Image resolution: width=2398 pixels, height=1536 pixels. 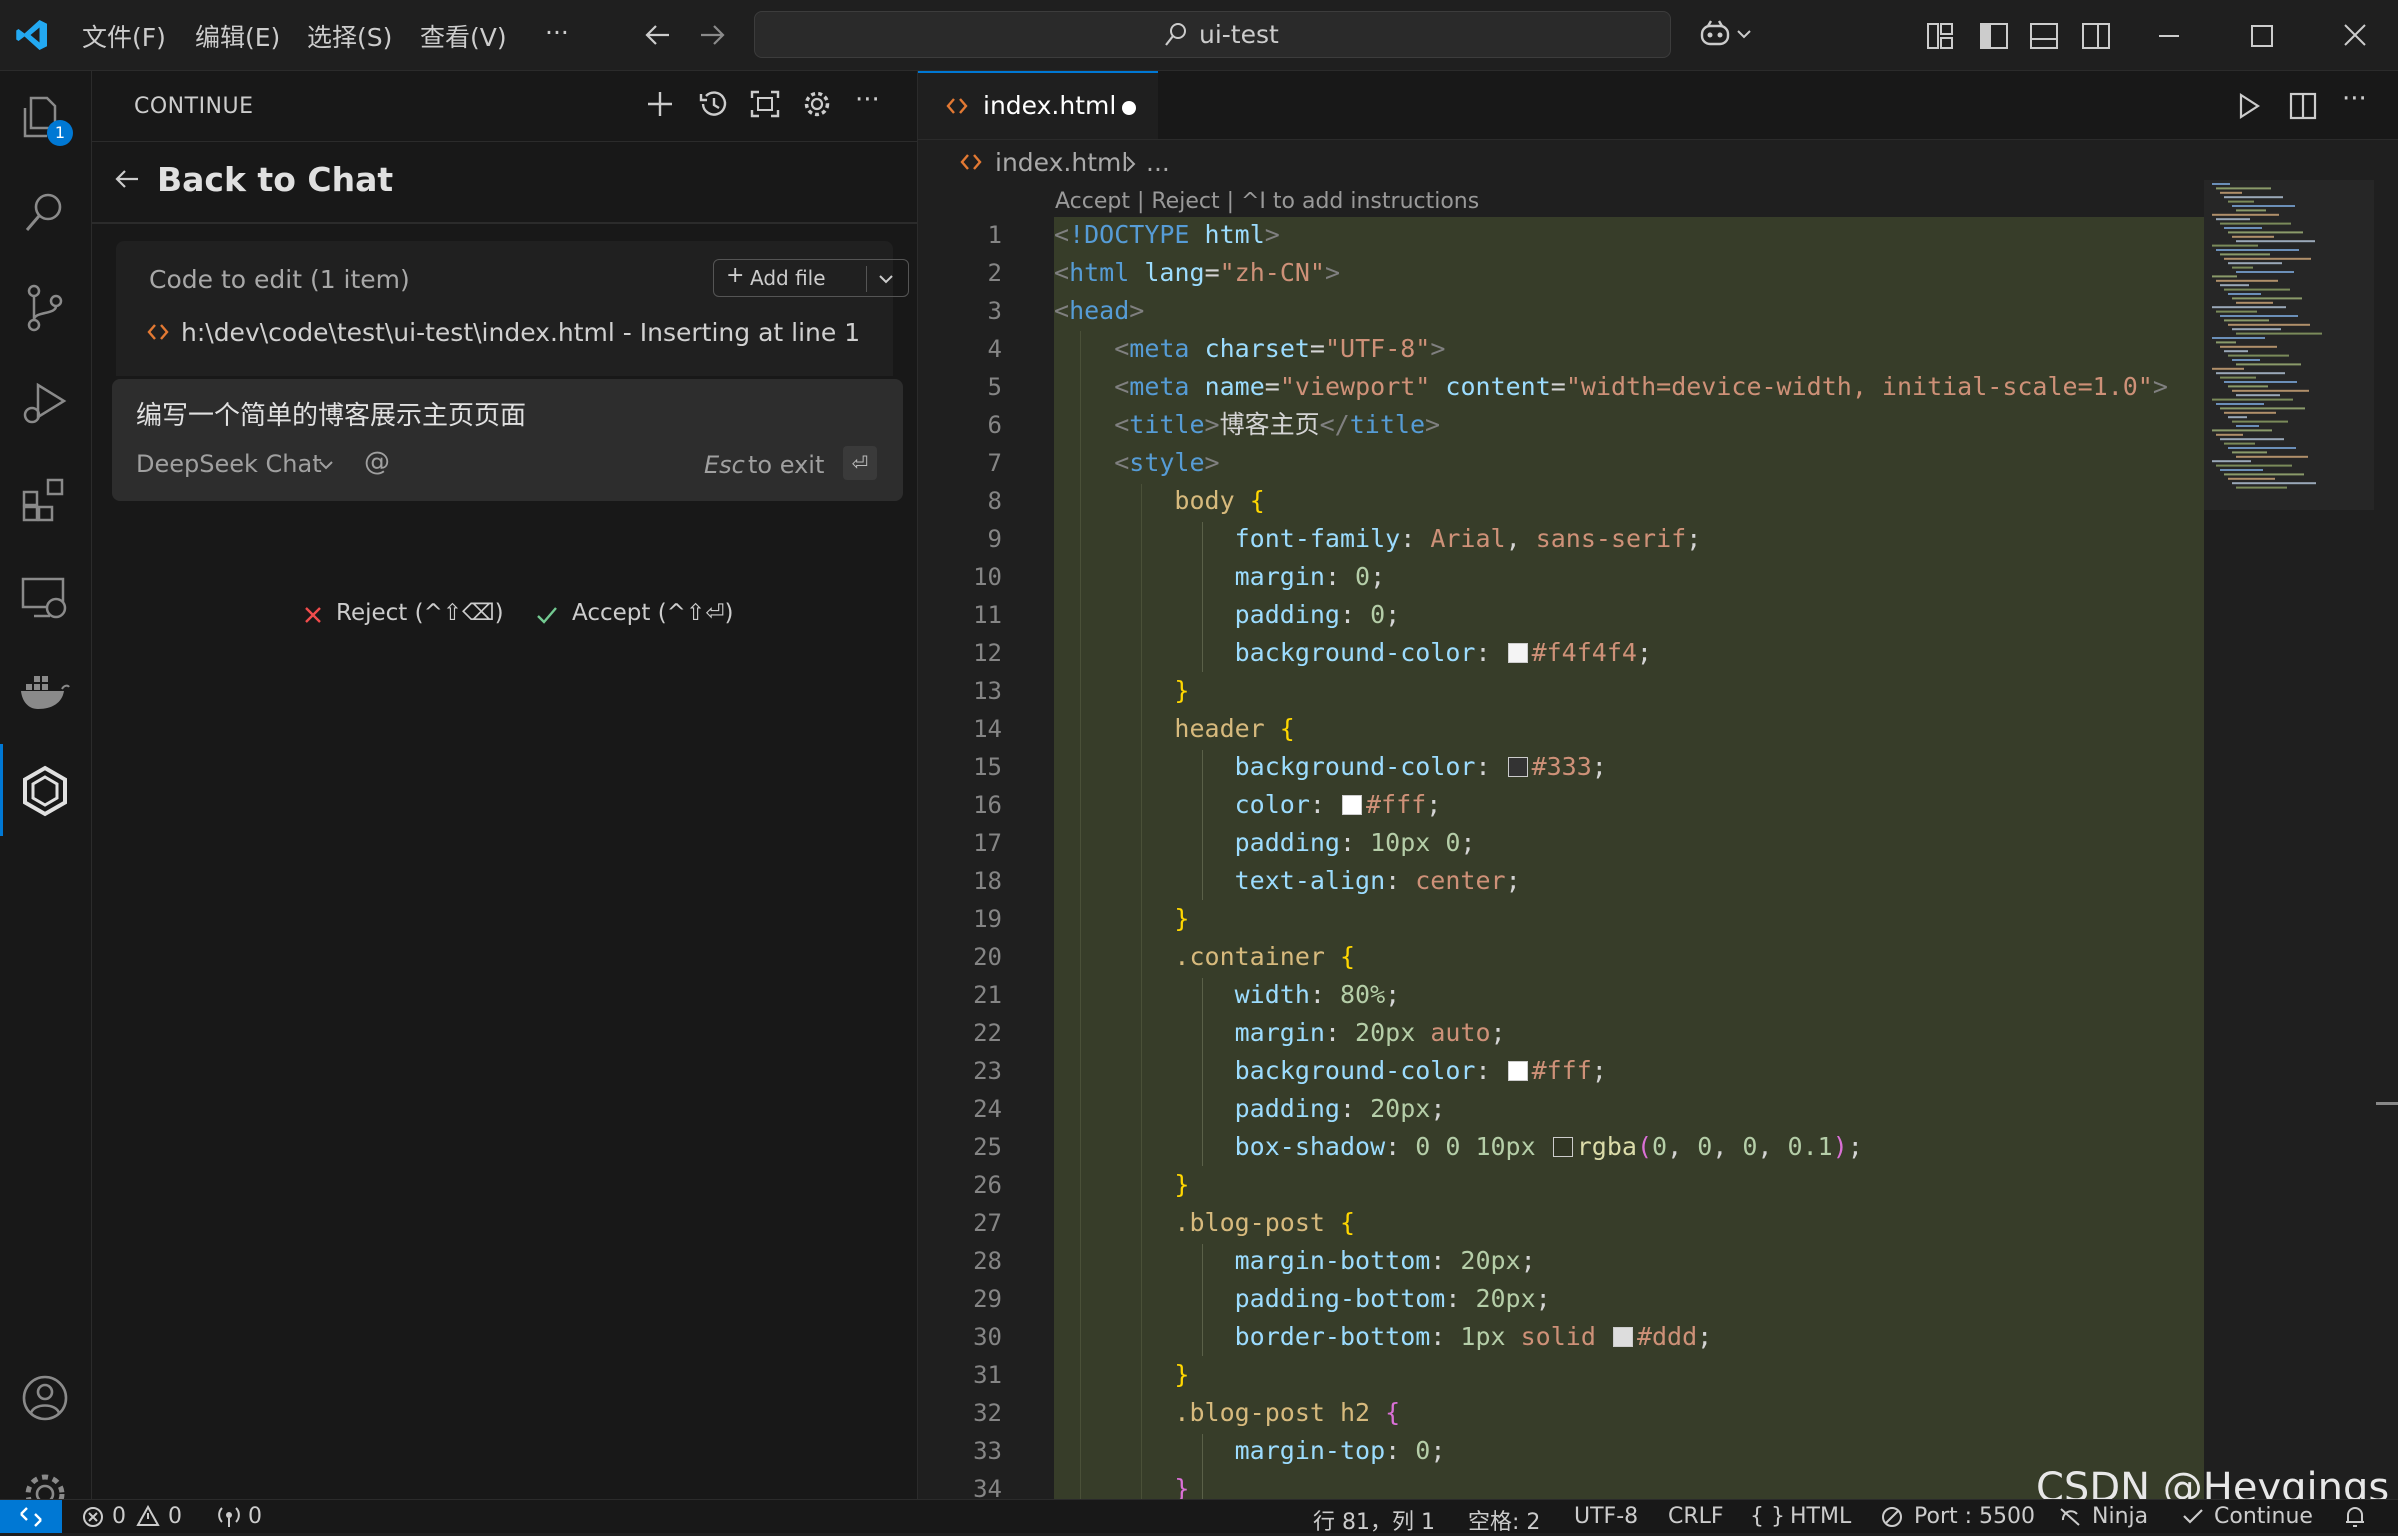 I want to click on customize-layout-icon, so click(x=1940, y=36).